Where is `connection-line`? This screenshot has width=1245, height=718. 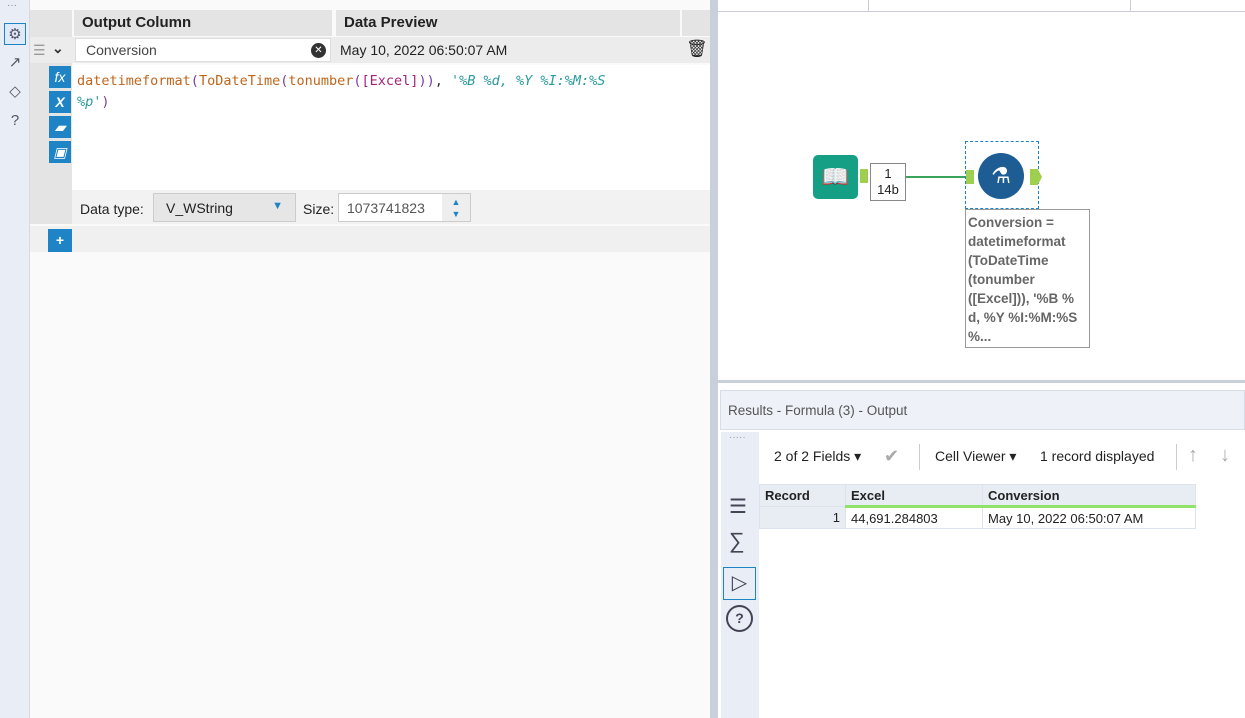 connection-line is located at coordinates (936, 177).